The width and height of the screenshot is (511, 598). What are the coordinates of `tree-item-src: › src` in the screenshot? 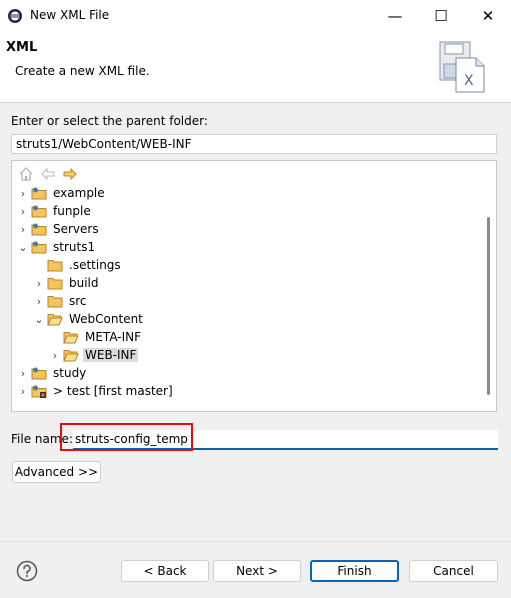 It's located at (61, 301).